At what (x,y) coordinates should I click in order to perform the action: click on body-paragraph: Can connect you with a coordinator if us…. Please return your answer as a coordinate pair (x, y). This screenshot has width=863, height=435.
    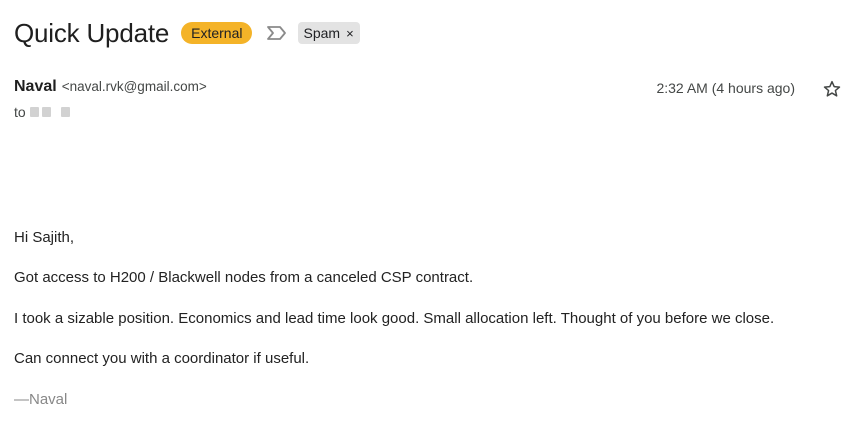
    Looking at the image, I should click on (162, 358).